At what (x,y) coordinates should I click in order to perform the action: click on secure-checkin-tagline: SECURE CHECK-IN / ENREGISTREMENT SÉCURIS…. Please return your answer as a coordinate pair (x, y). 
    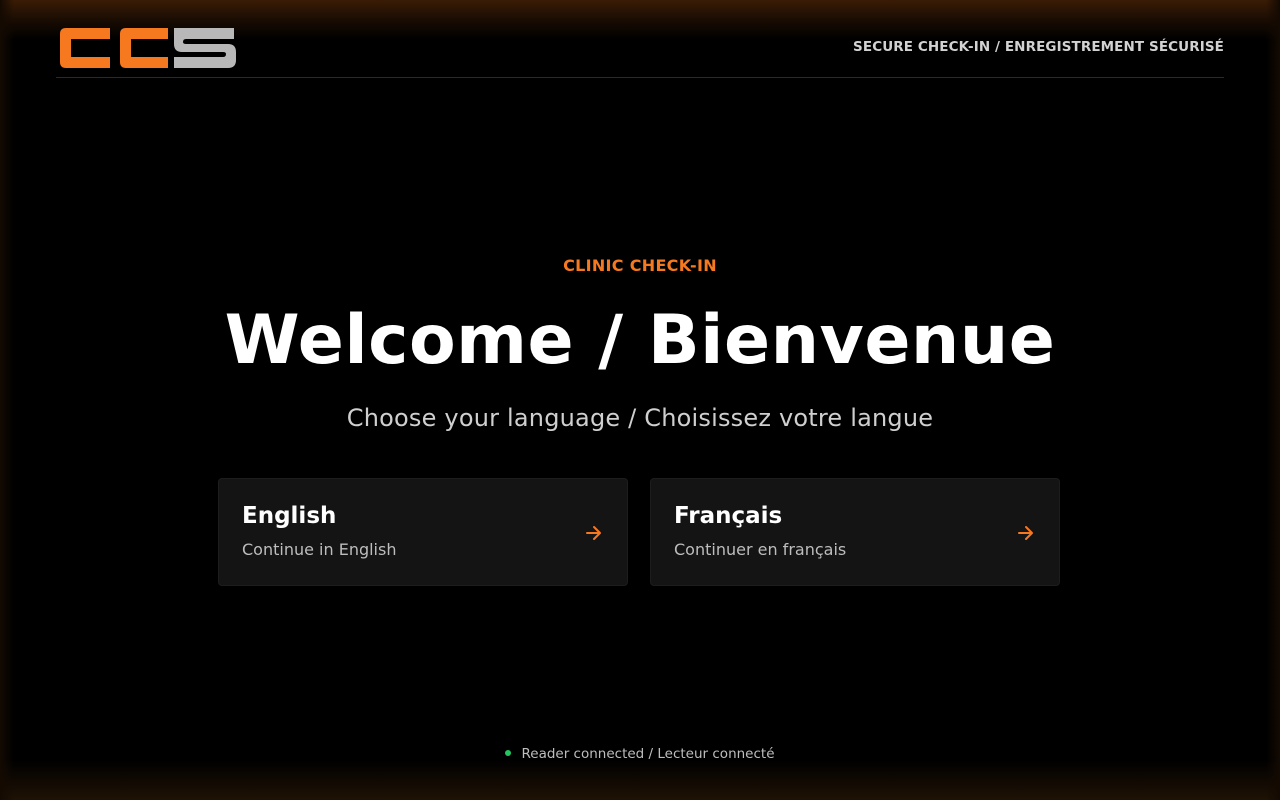
    Looking at the image, I should click on (1038, 47).